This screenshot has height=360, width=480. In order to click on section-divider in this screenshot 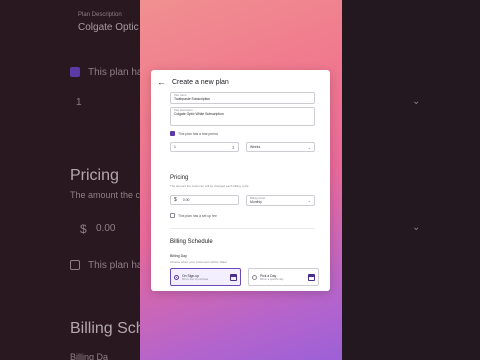, I will do `click(242, 228)`.